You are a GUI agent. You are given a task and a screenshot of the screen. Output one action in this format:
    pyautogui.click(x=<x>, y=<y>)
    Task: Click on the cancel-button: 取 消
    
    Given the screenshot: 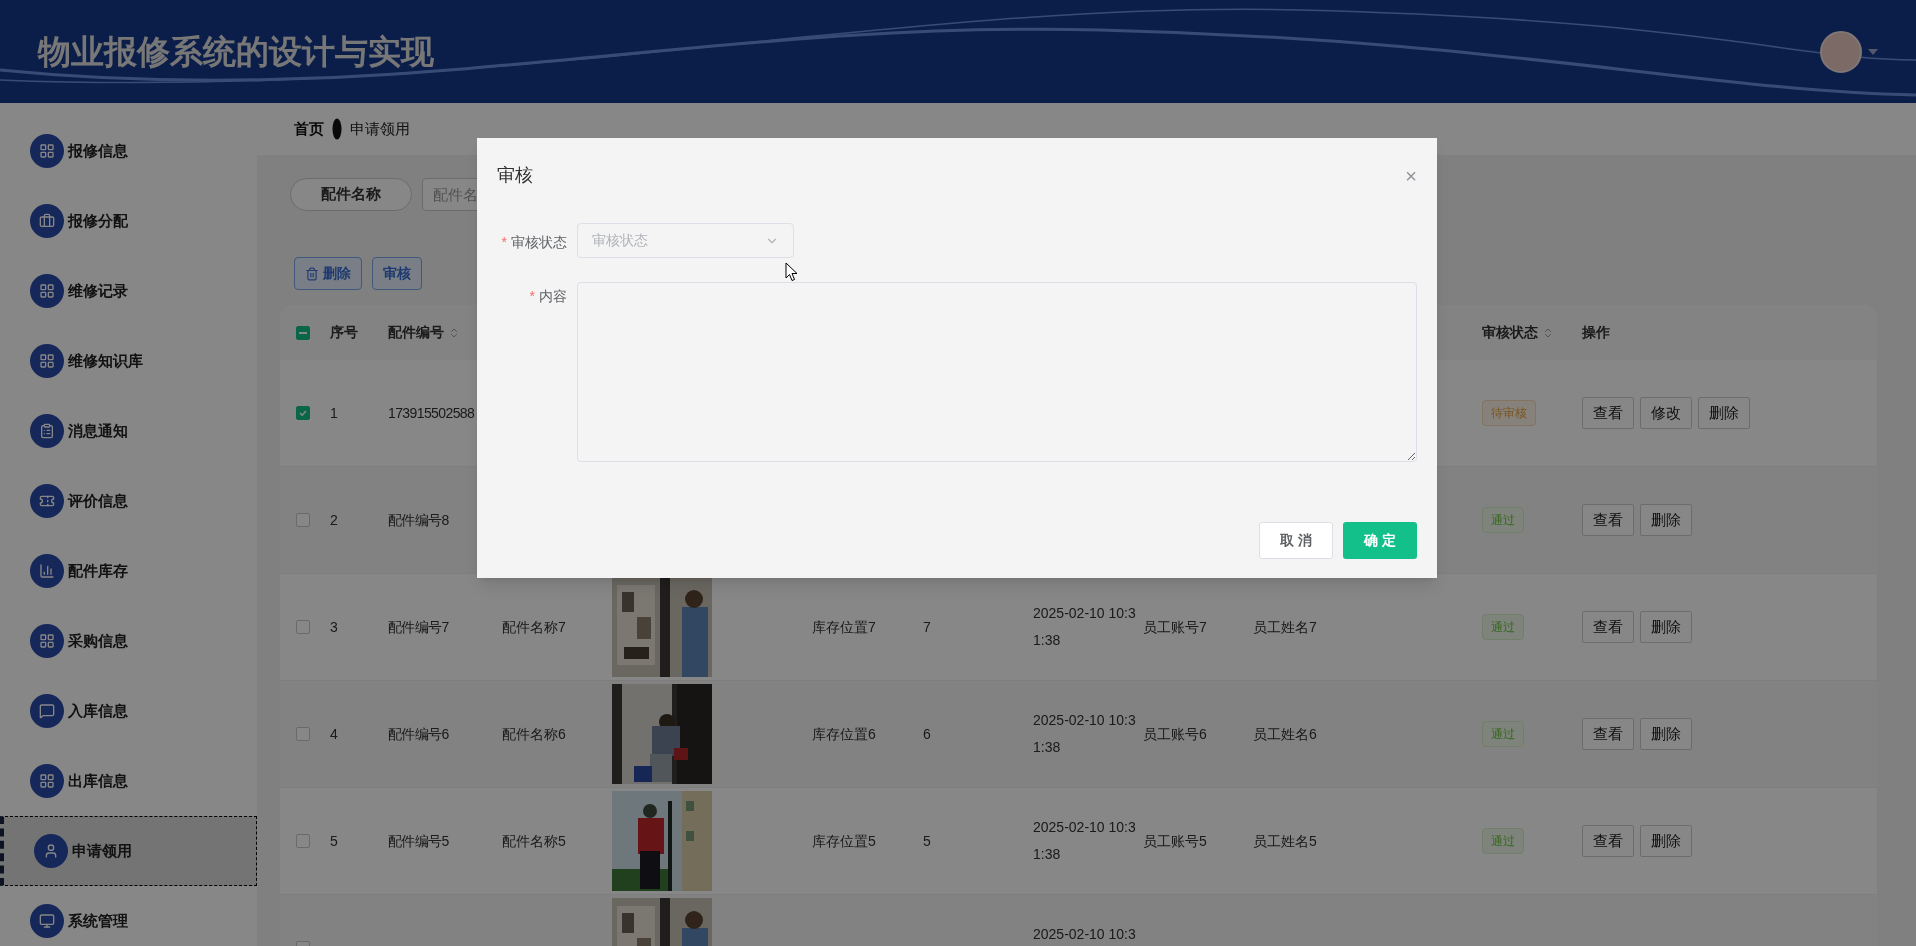 What is the action you would take?
    pyautogui.click(x=1296, y=540)
    